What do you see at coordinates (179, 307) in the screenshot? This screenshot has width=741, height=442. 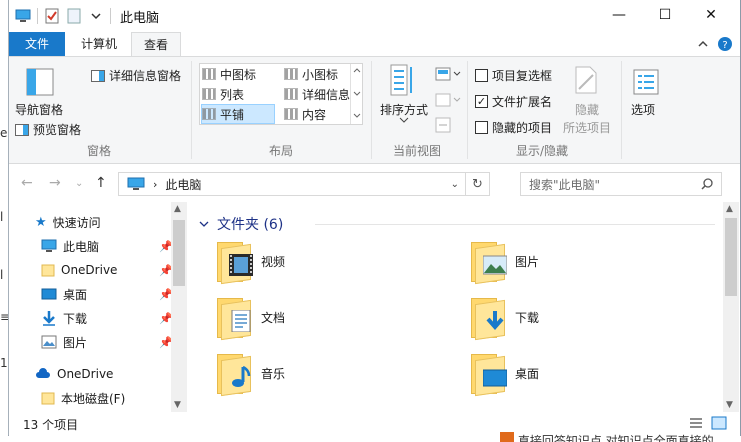 I see `nav-scrollbar: ▲ ▼` at bounding box center [179, 307].